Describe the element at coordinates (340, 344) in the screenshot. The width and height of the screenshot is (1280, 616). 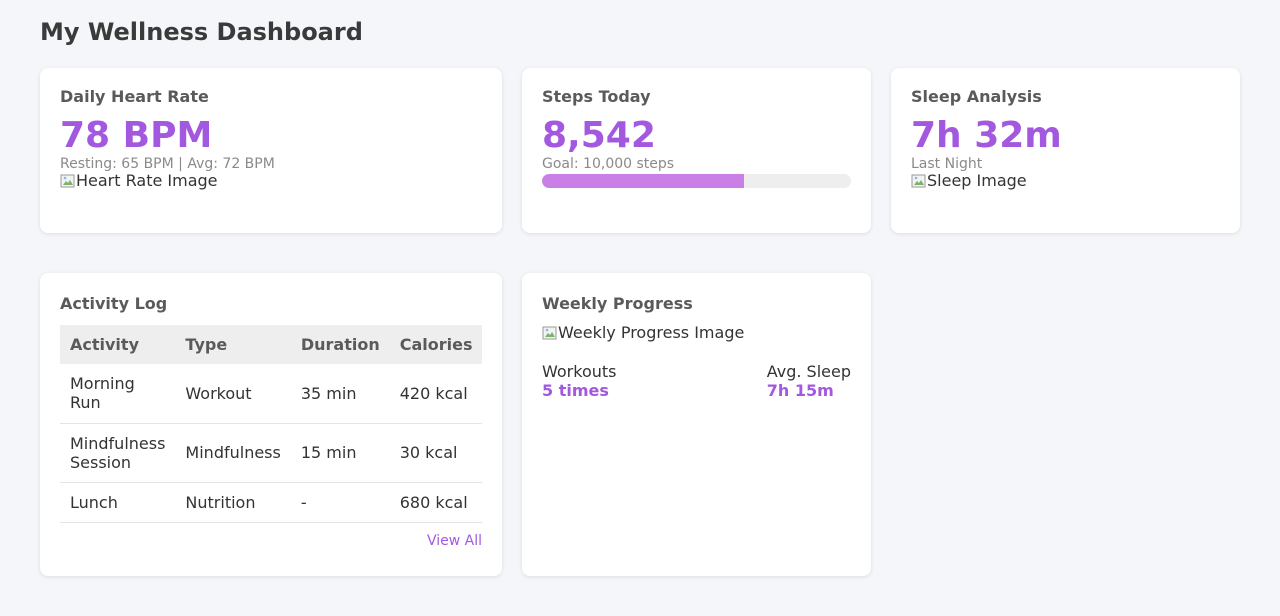
I see `column-header: Duration` at that location.